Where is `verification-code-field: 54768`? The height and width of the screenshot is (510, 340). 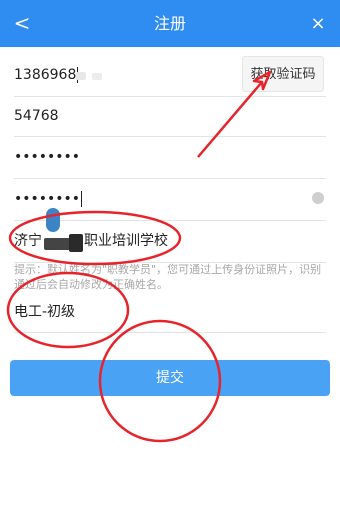 verification-code-field: 54768 is located at coordinates (170, 116).